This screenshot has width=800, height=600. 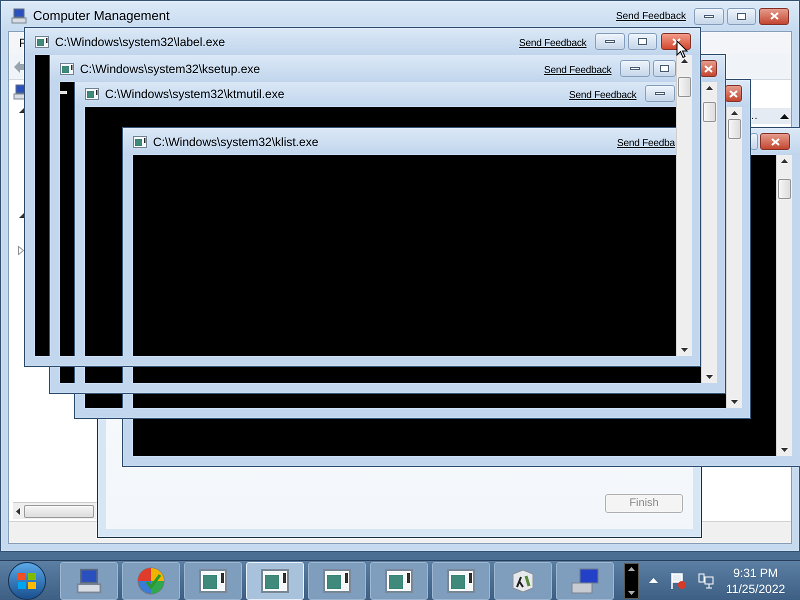 I want to click on windows-logo-icon, so click(x=27, y=581).